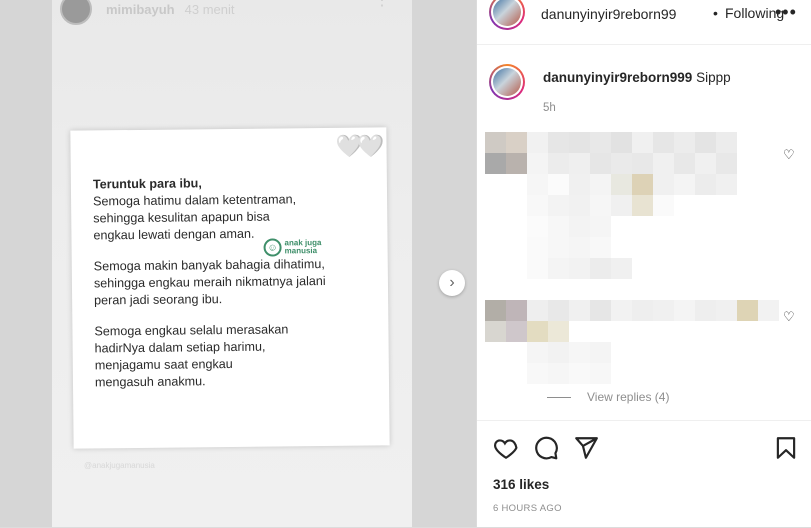 The image size is (811, 528). Describe the element at coordinates (546, 448) in the screenshot. I see `comment-icon` at that location.